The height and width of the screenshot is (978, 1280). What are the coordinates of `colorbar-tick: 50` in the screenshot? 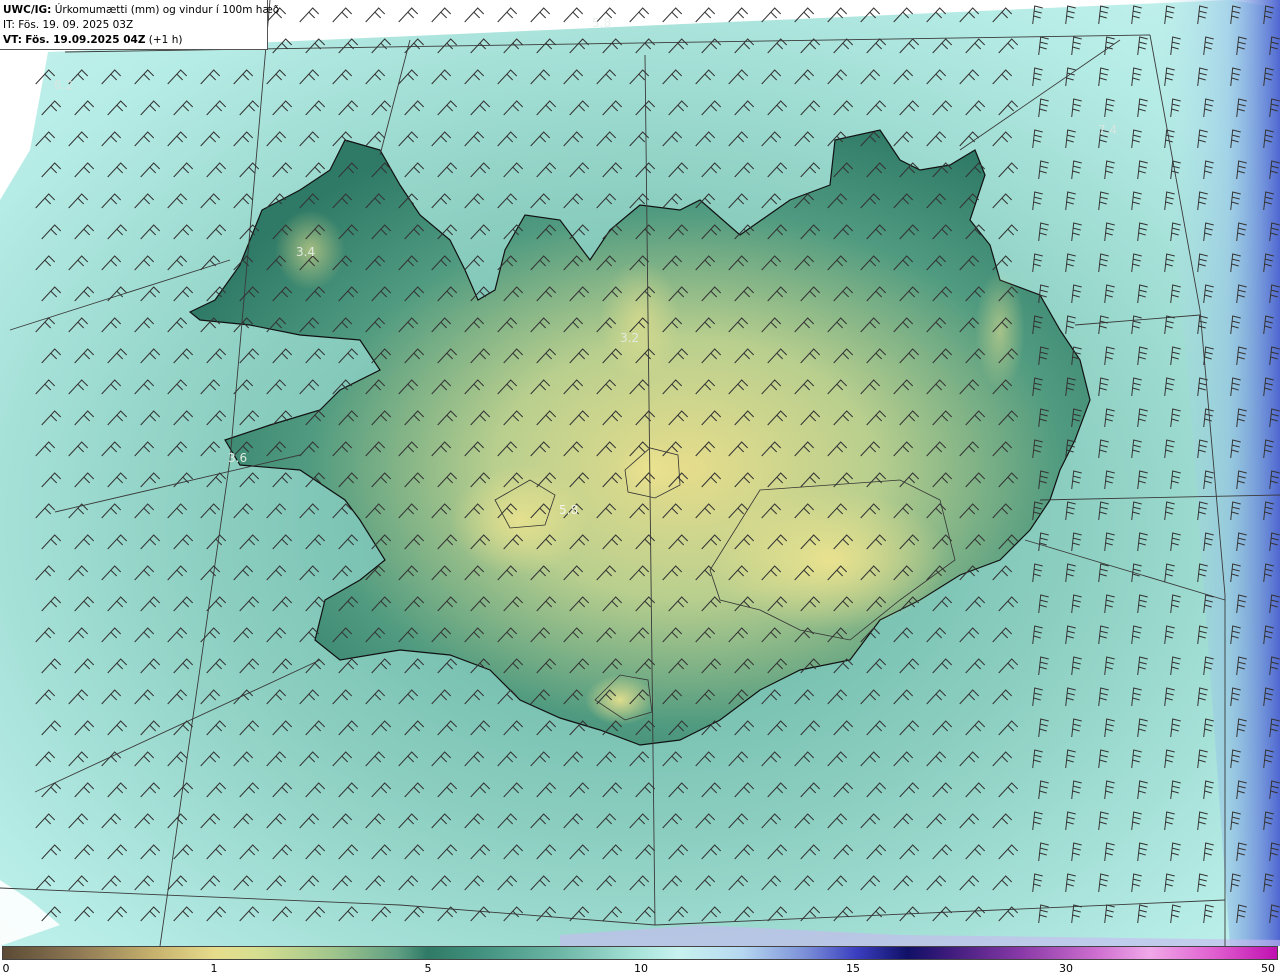 It's located at (1268, 968).